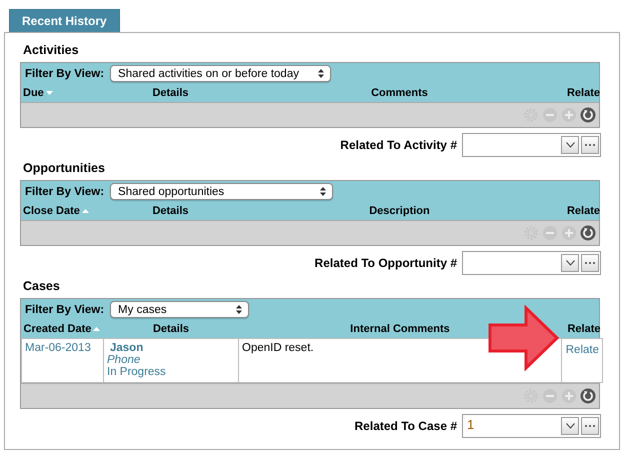 The height and width of the screenshot is (467, 625). Describe the element at coordinates (136, 372) in the screenshot. I see `case-status: In Progress` at that location.